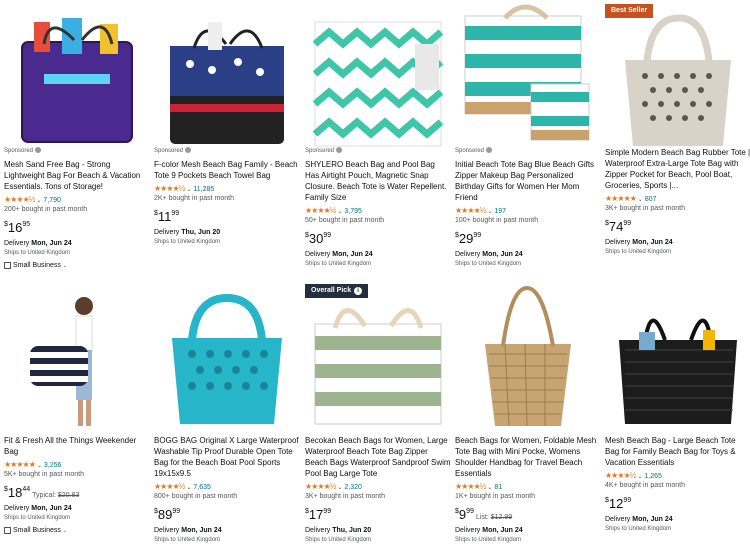 The height and width of the screenshot is (557, 750). I want to click on bought-in-past-month: 4K+ bought in past month, so click(645, 485).